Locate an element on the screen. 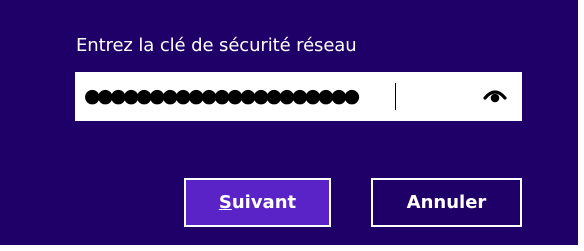 The height and width of the screenshot is (251, 584). cancel-button: Annuler is located at coordinates (446, 202).